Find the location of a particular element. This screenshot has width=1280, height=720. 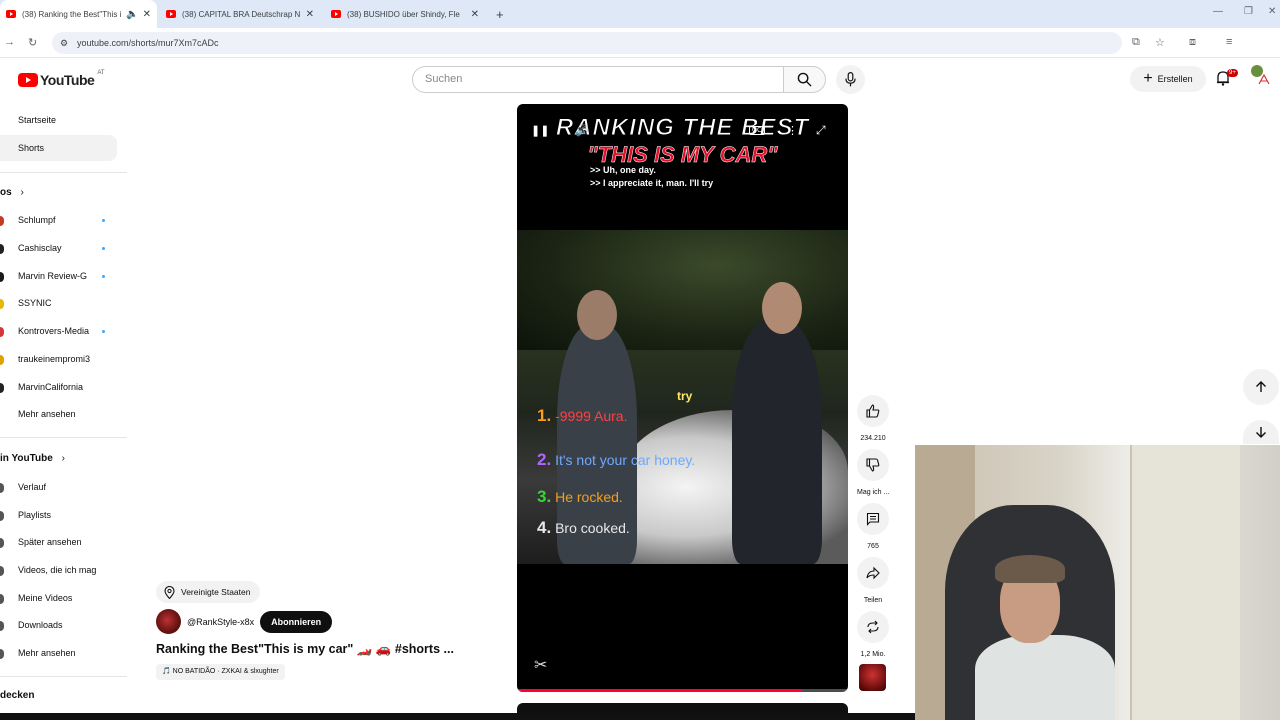

youtube-play-icon is located at coordinates (28, 80).